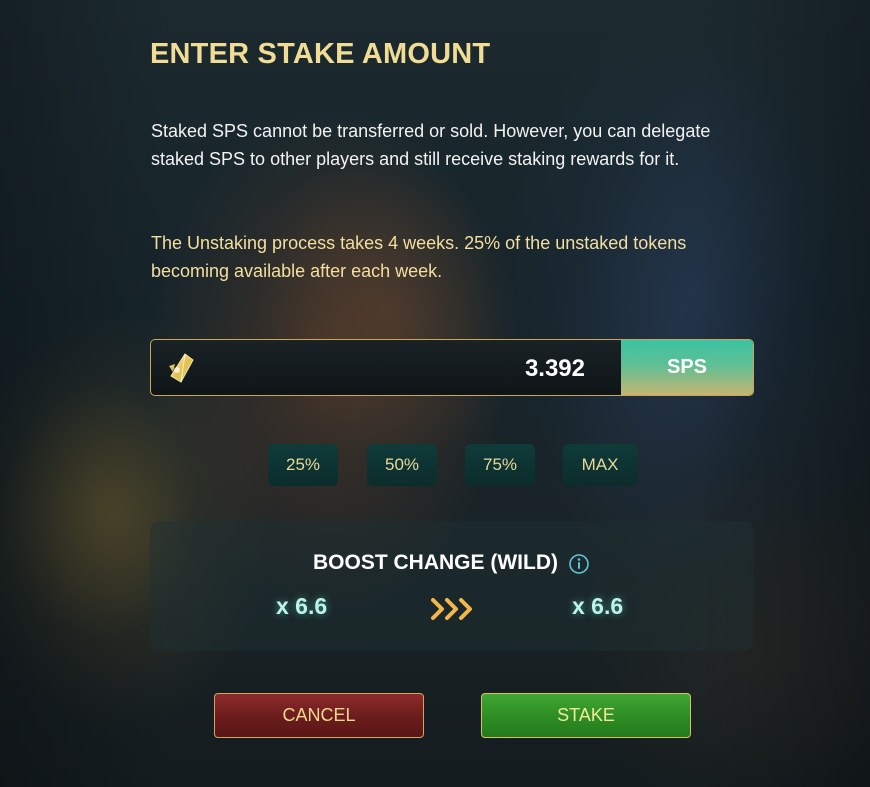  I want to click on boost-new-value: x 6.6, so click(598, 606).